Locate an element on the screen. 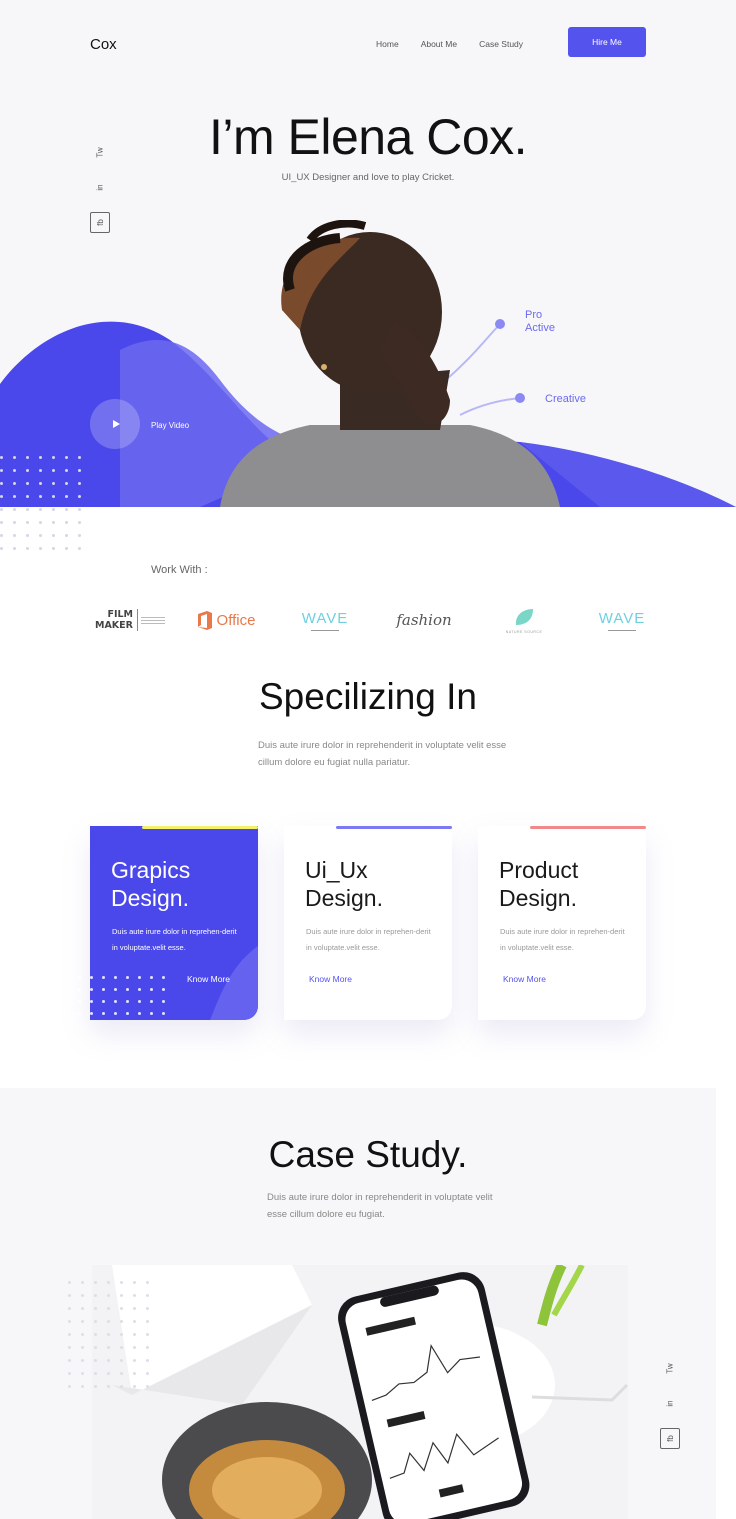  play-video-button is located at coordinates (115, 424).